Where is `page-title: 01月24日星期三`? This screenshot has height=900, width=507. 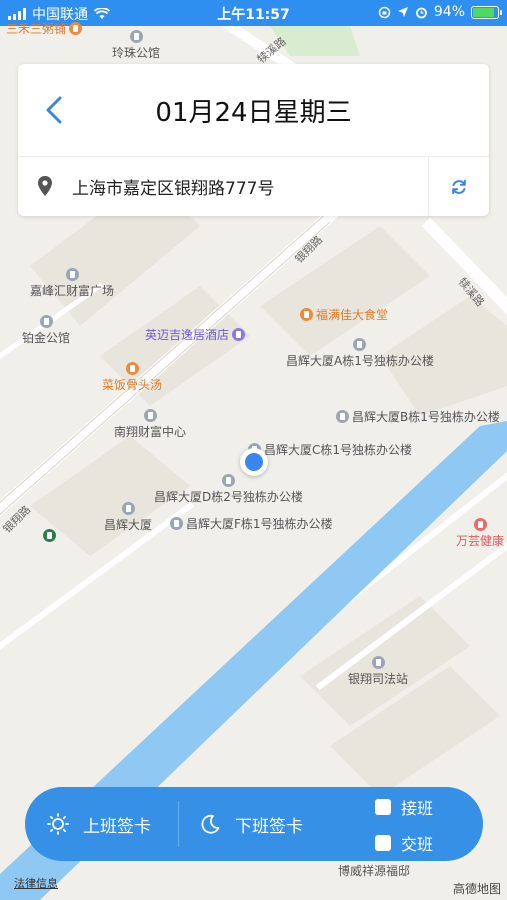 page-title: 01月24日星期三 is located at coordinates (253, 113).